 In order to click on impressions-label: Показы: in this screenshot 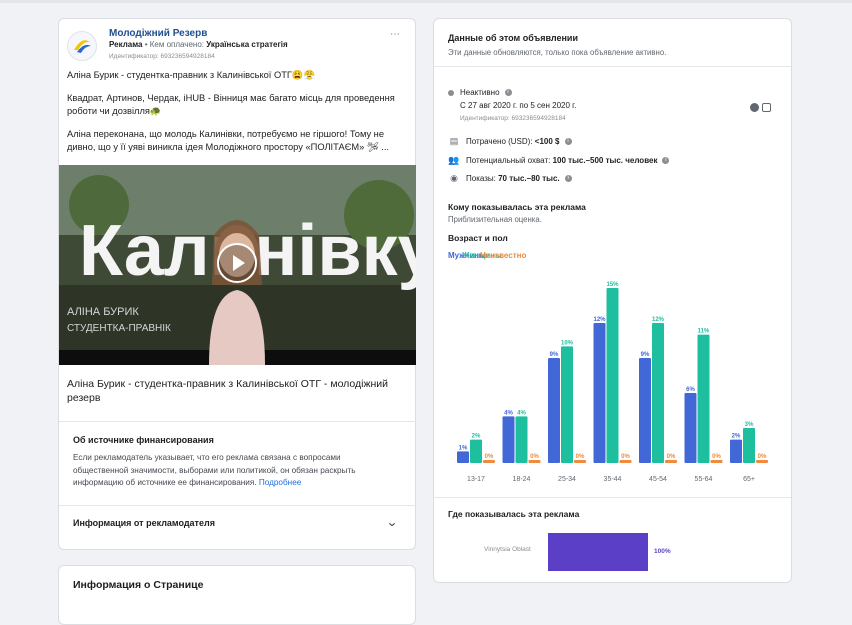, I will do `click(481, 178)`.